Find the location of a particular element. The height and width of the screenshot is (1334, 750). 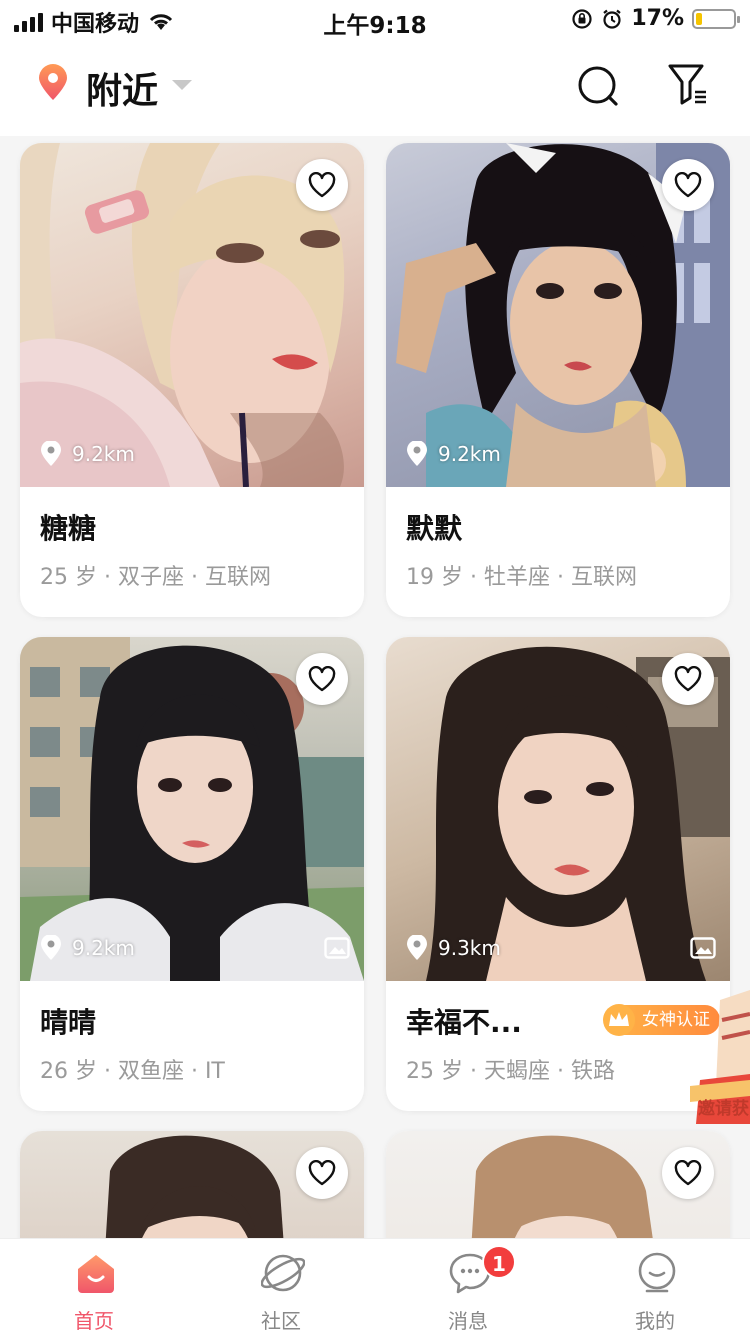

alarm-icon is located at coordinates (612, 19).